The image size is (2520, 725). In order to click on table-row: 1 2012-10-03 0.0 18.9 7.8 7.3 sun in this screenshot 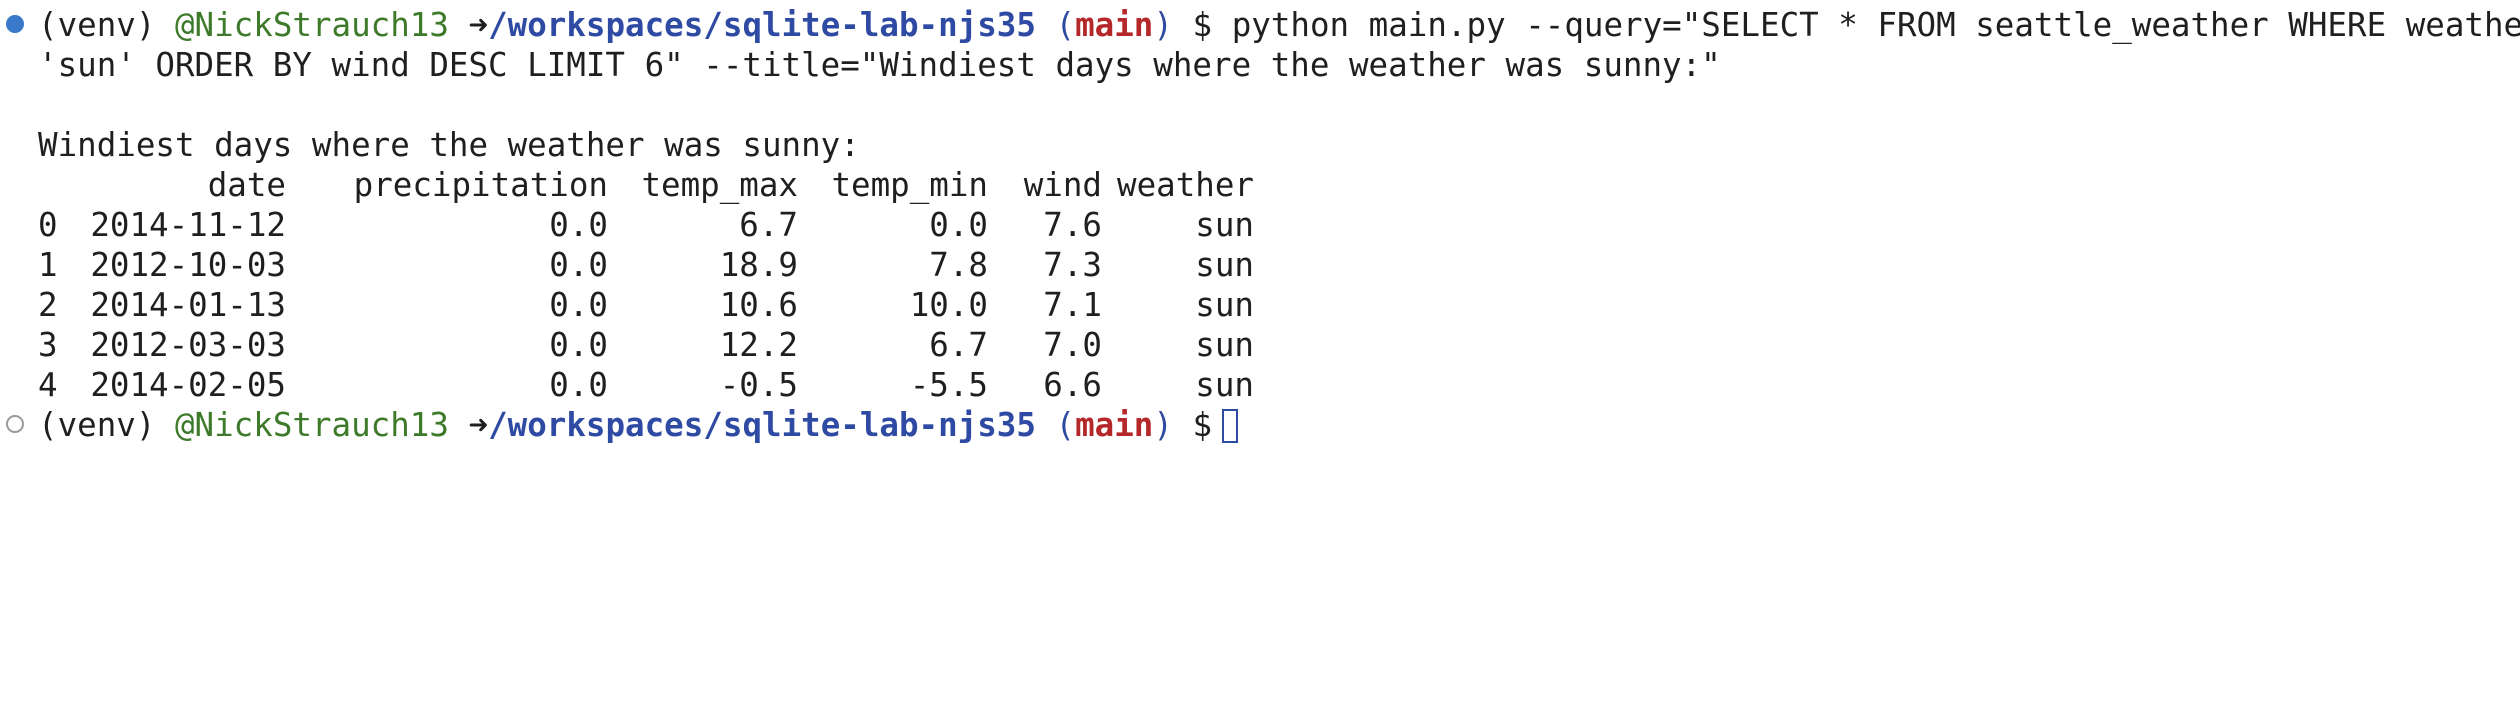, I will do `click(646, 265)`.